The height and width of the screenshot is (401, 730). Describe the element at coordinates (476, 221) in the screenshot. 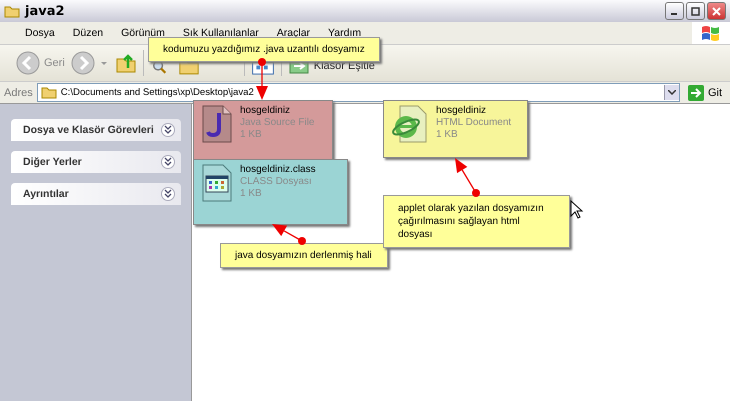

I see `annotation-tooltip: applet olarak yazılan dosyamızın çağırılmasını sağlayan html dosyası` at that location.